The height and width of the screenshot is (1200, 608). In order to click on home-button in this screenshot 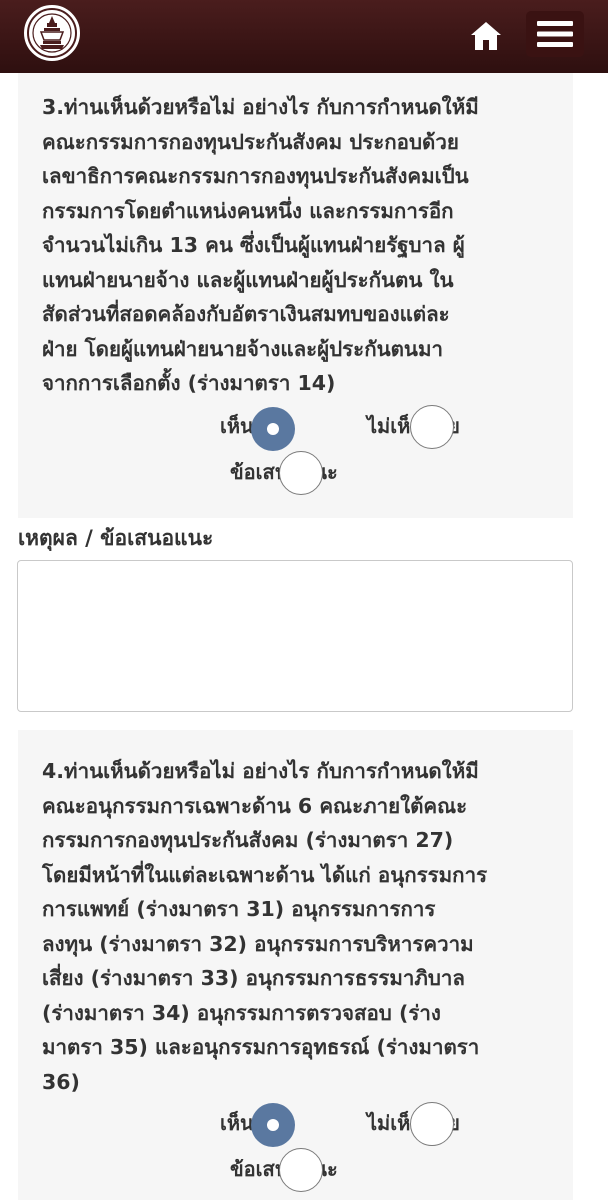, I will do `click(486, 36)`.